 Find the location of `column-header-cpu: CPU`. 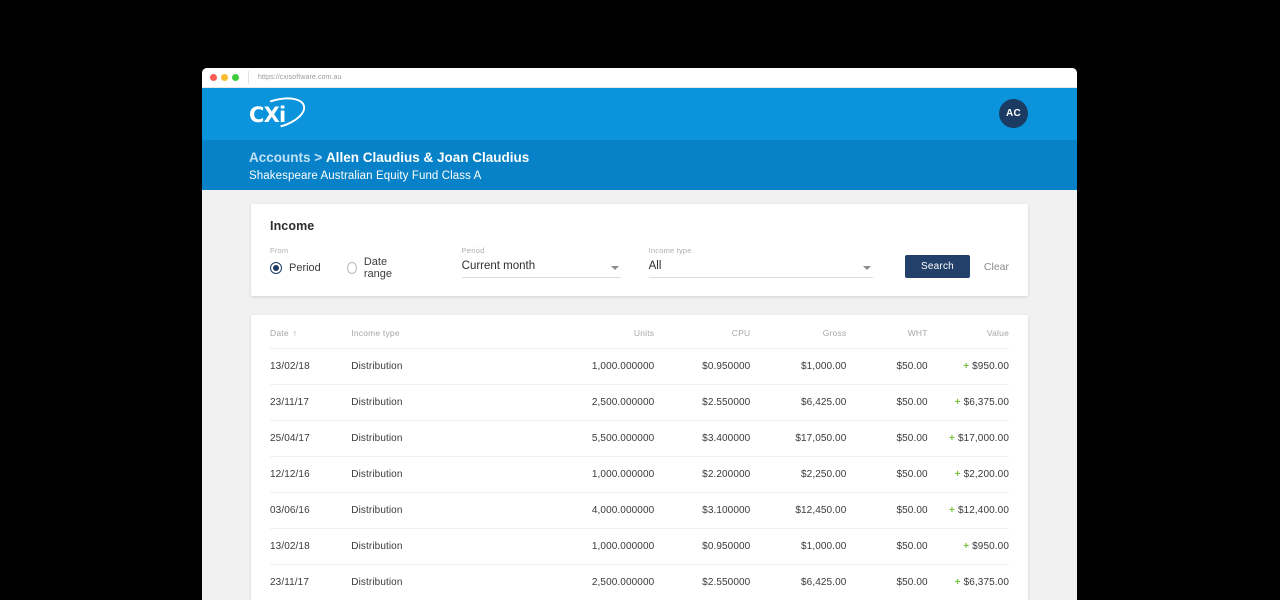

column-header-cpu: CPU is located at coordinates (702, 332).